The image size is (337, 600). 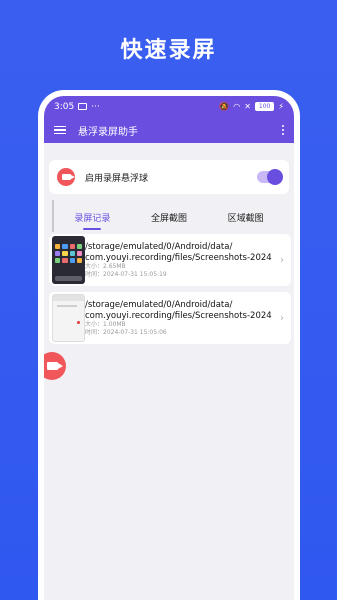 What do you see at coordinates (60, 130) in the screenshot?
I see `menu-icon` at bounding box center [60, 130].